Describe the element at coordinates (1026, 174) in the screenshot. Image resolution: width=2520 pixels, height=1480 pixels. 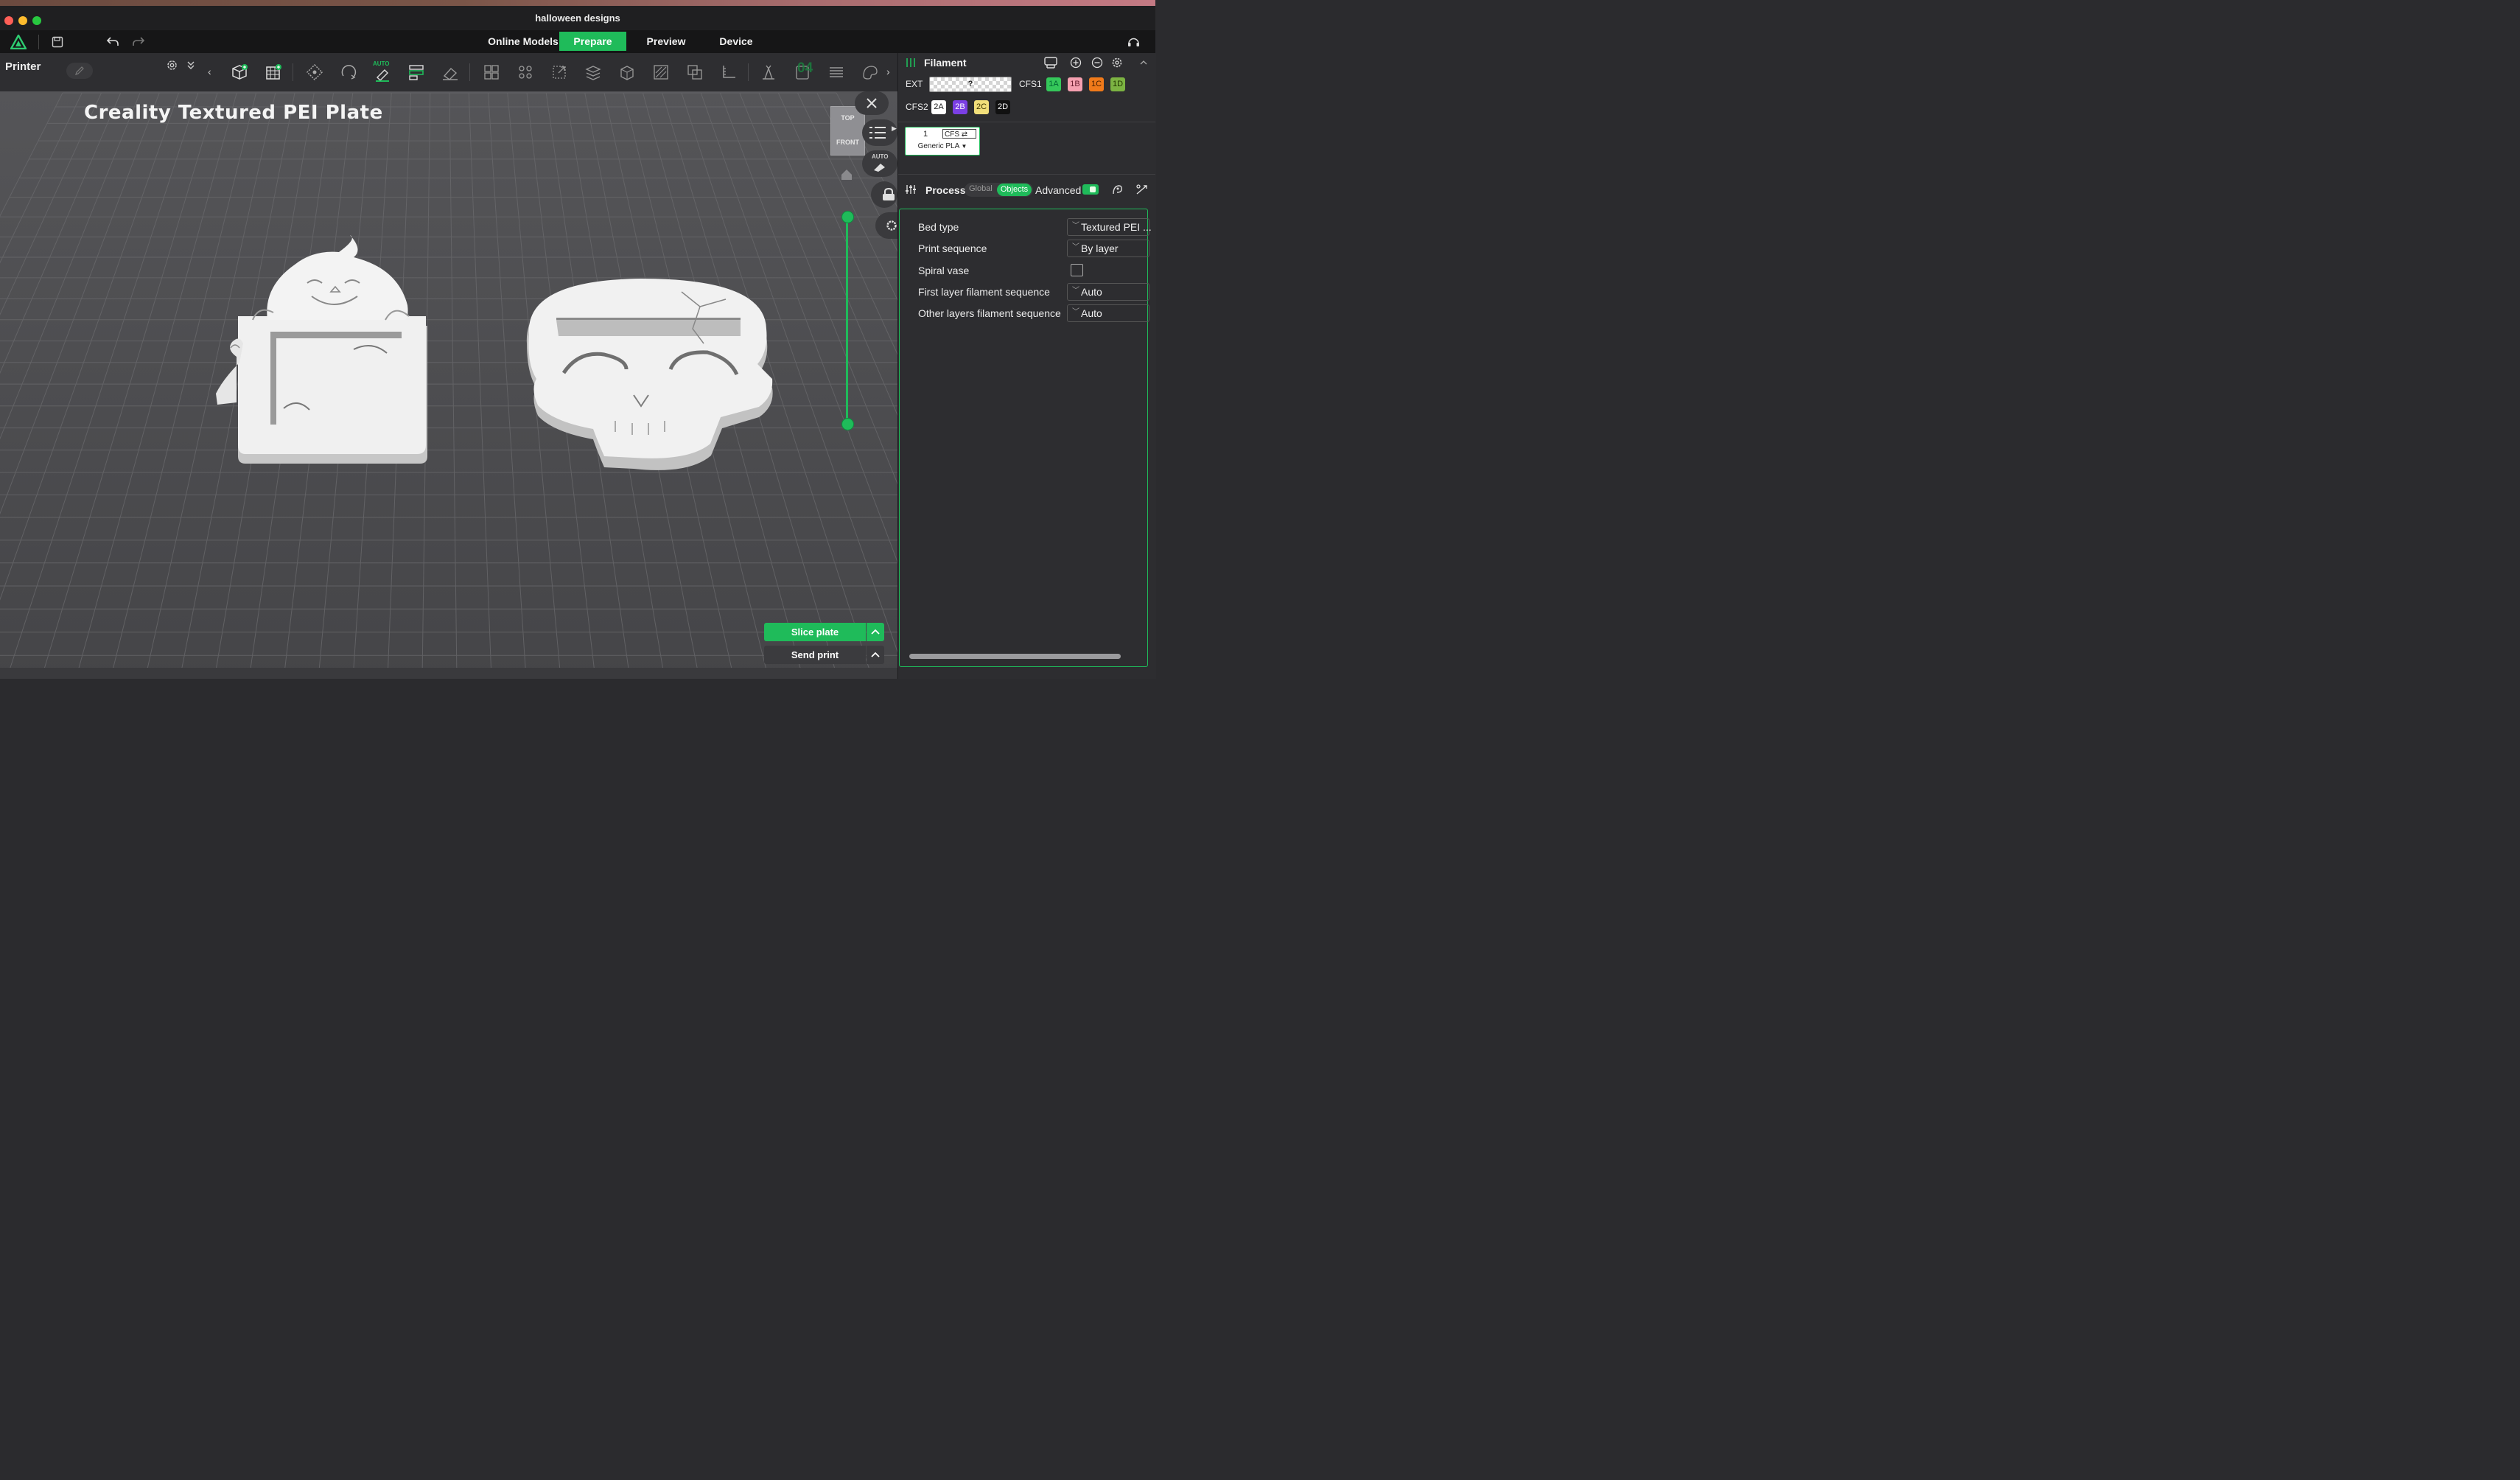
I see `divider` at that location.